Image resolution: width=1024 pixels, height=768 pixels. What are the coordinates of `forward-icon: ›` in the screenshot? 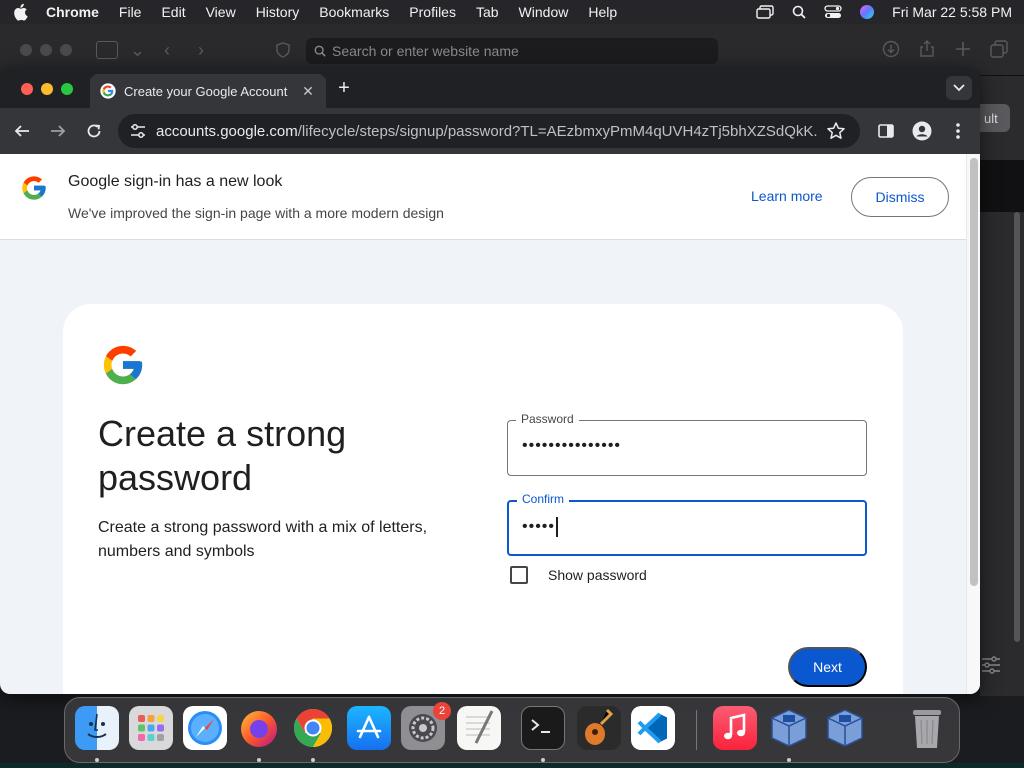 It's located at (201, 50).